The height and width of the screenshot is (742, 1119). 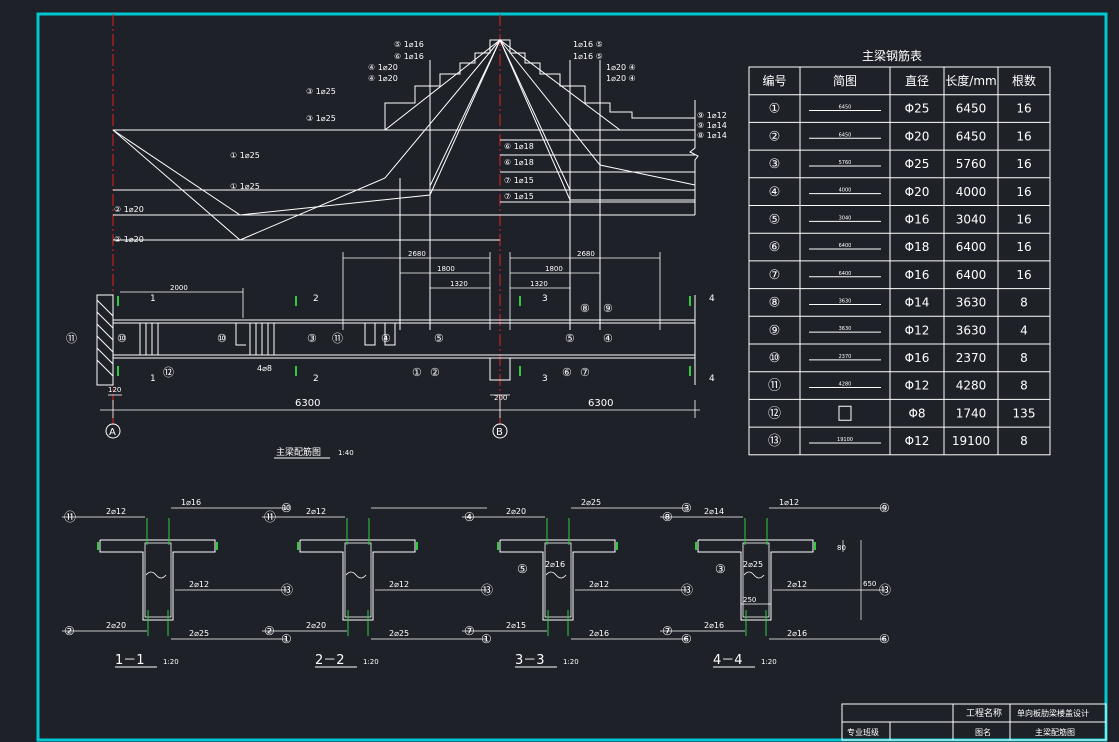 I want to click on section-label: 2⌀15, so click(x=516, y=625).